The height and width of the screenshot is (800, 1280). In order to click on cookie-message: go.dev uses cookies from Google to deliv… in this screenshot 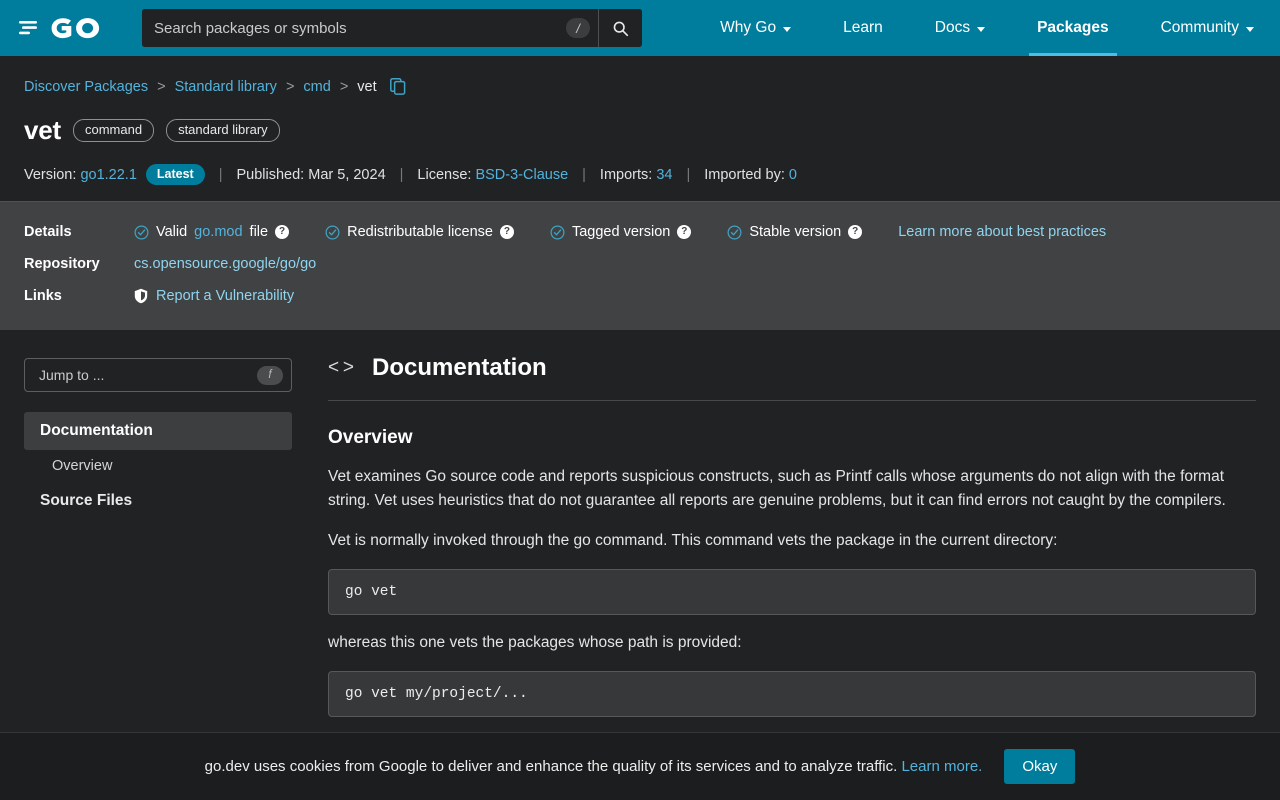, I will do `click(551, 766)`.